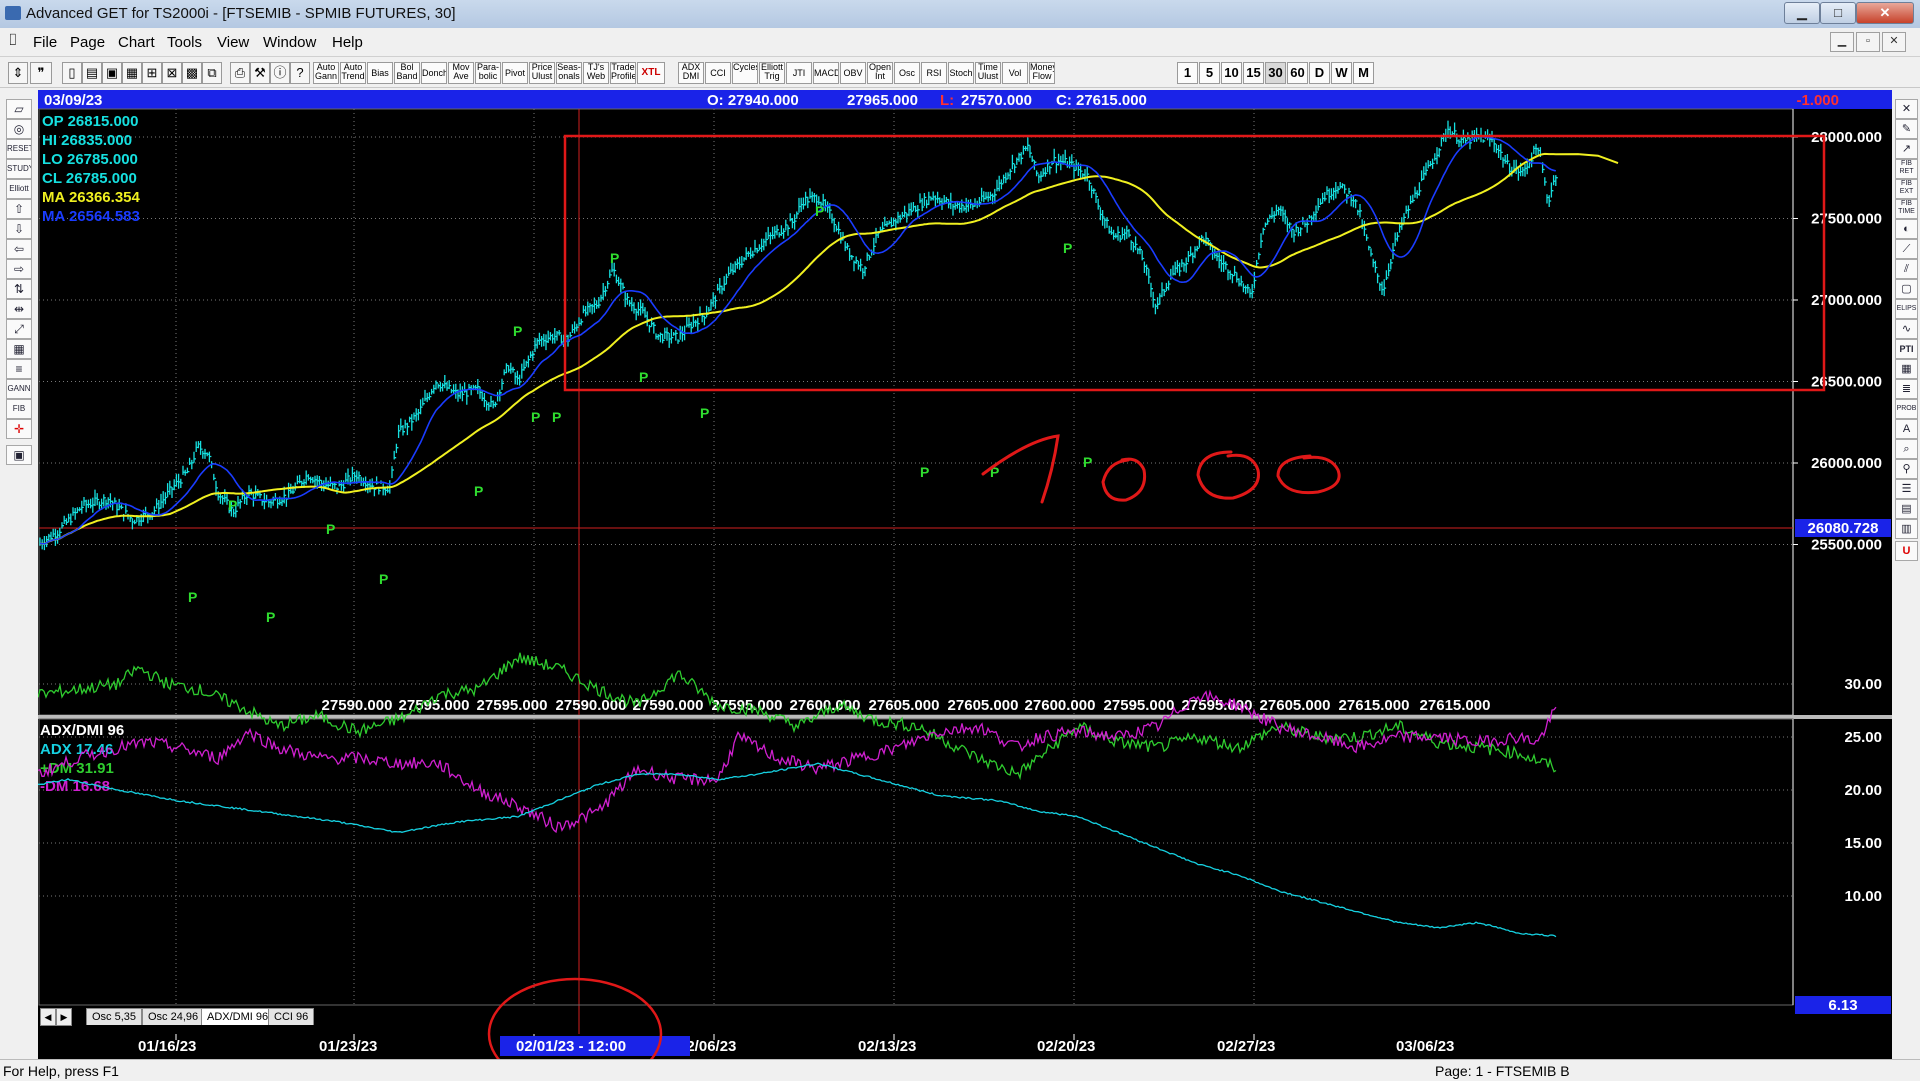  I want to click on tab-adx-dmi-96: ADX/DMI 96, so click(238, 1016).